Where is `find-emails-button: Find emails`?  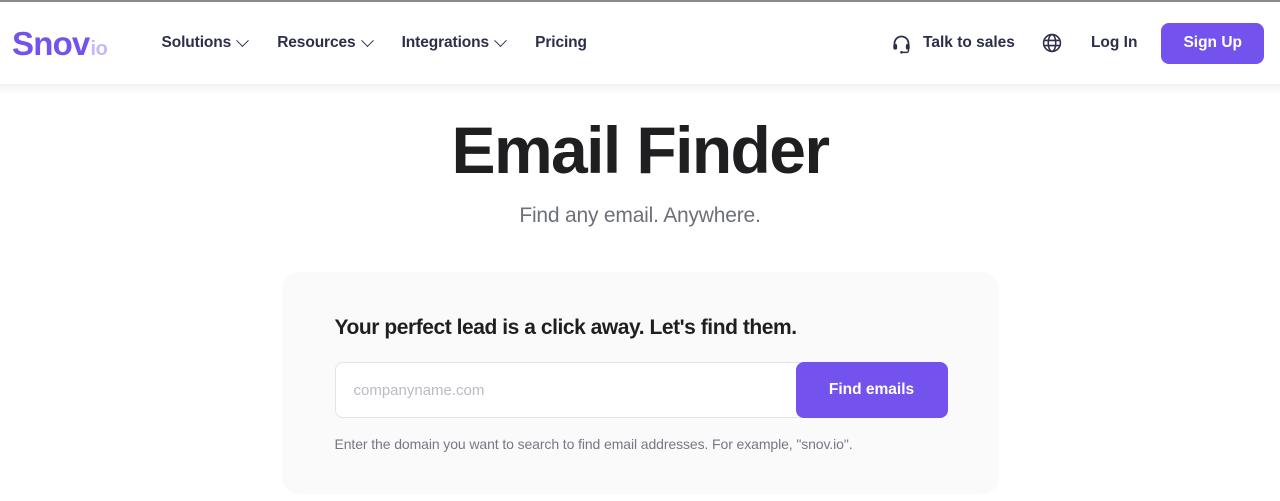
find-emails-button: Find emails is located at coordinates (871, 390).